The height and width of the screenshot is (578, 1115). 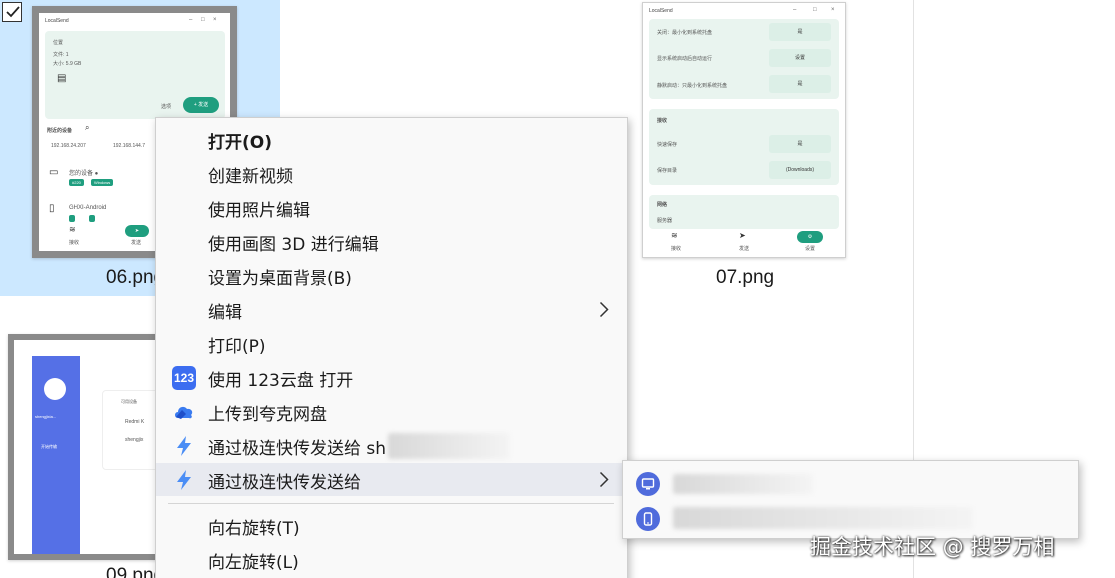 I want to click on menu-item-print: 打印(P), so click(x=391, y=343).